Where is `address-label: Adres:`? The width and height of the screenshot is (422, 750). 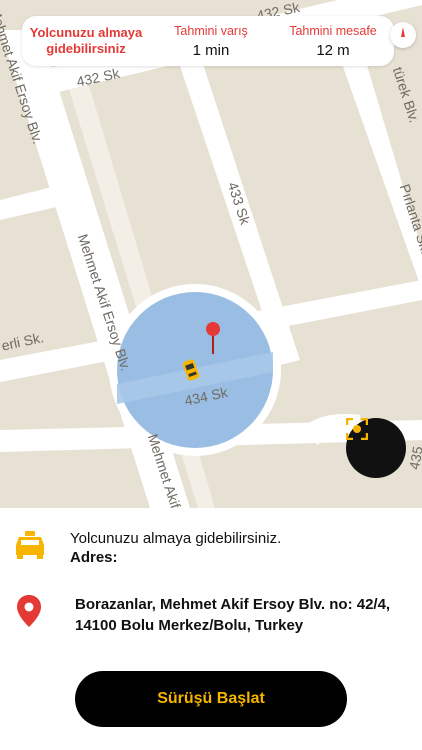 address-label: Adres: is located at coordinates (94, 557).